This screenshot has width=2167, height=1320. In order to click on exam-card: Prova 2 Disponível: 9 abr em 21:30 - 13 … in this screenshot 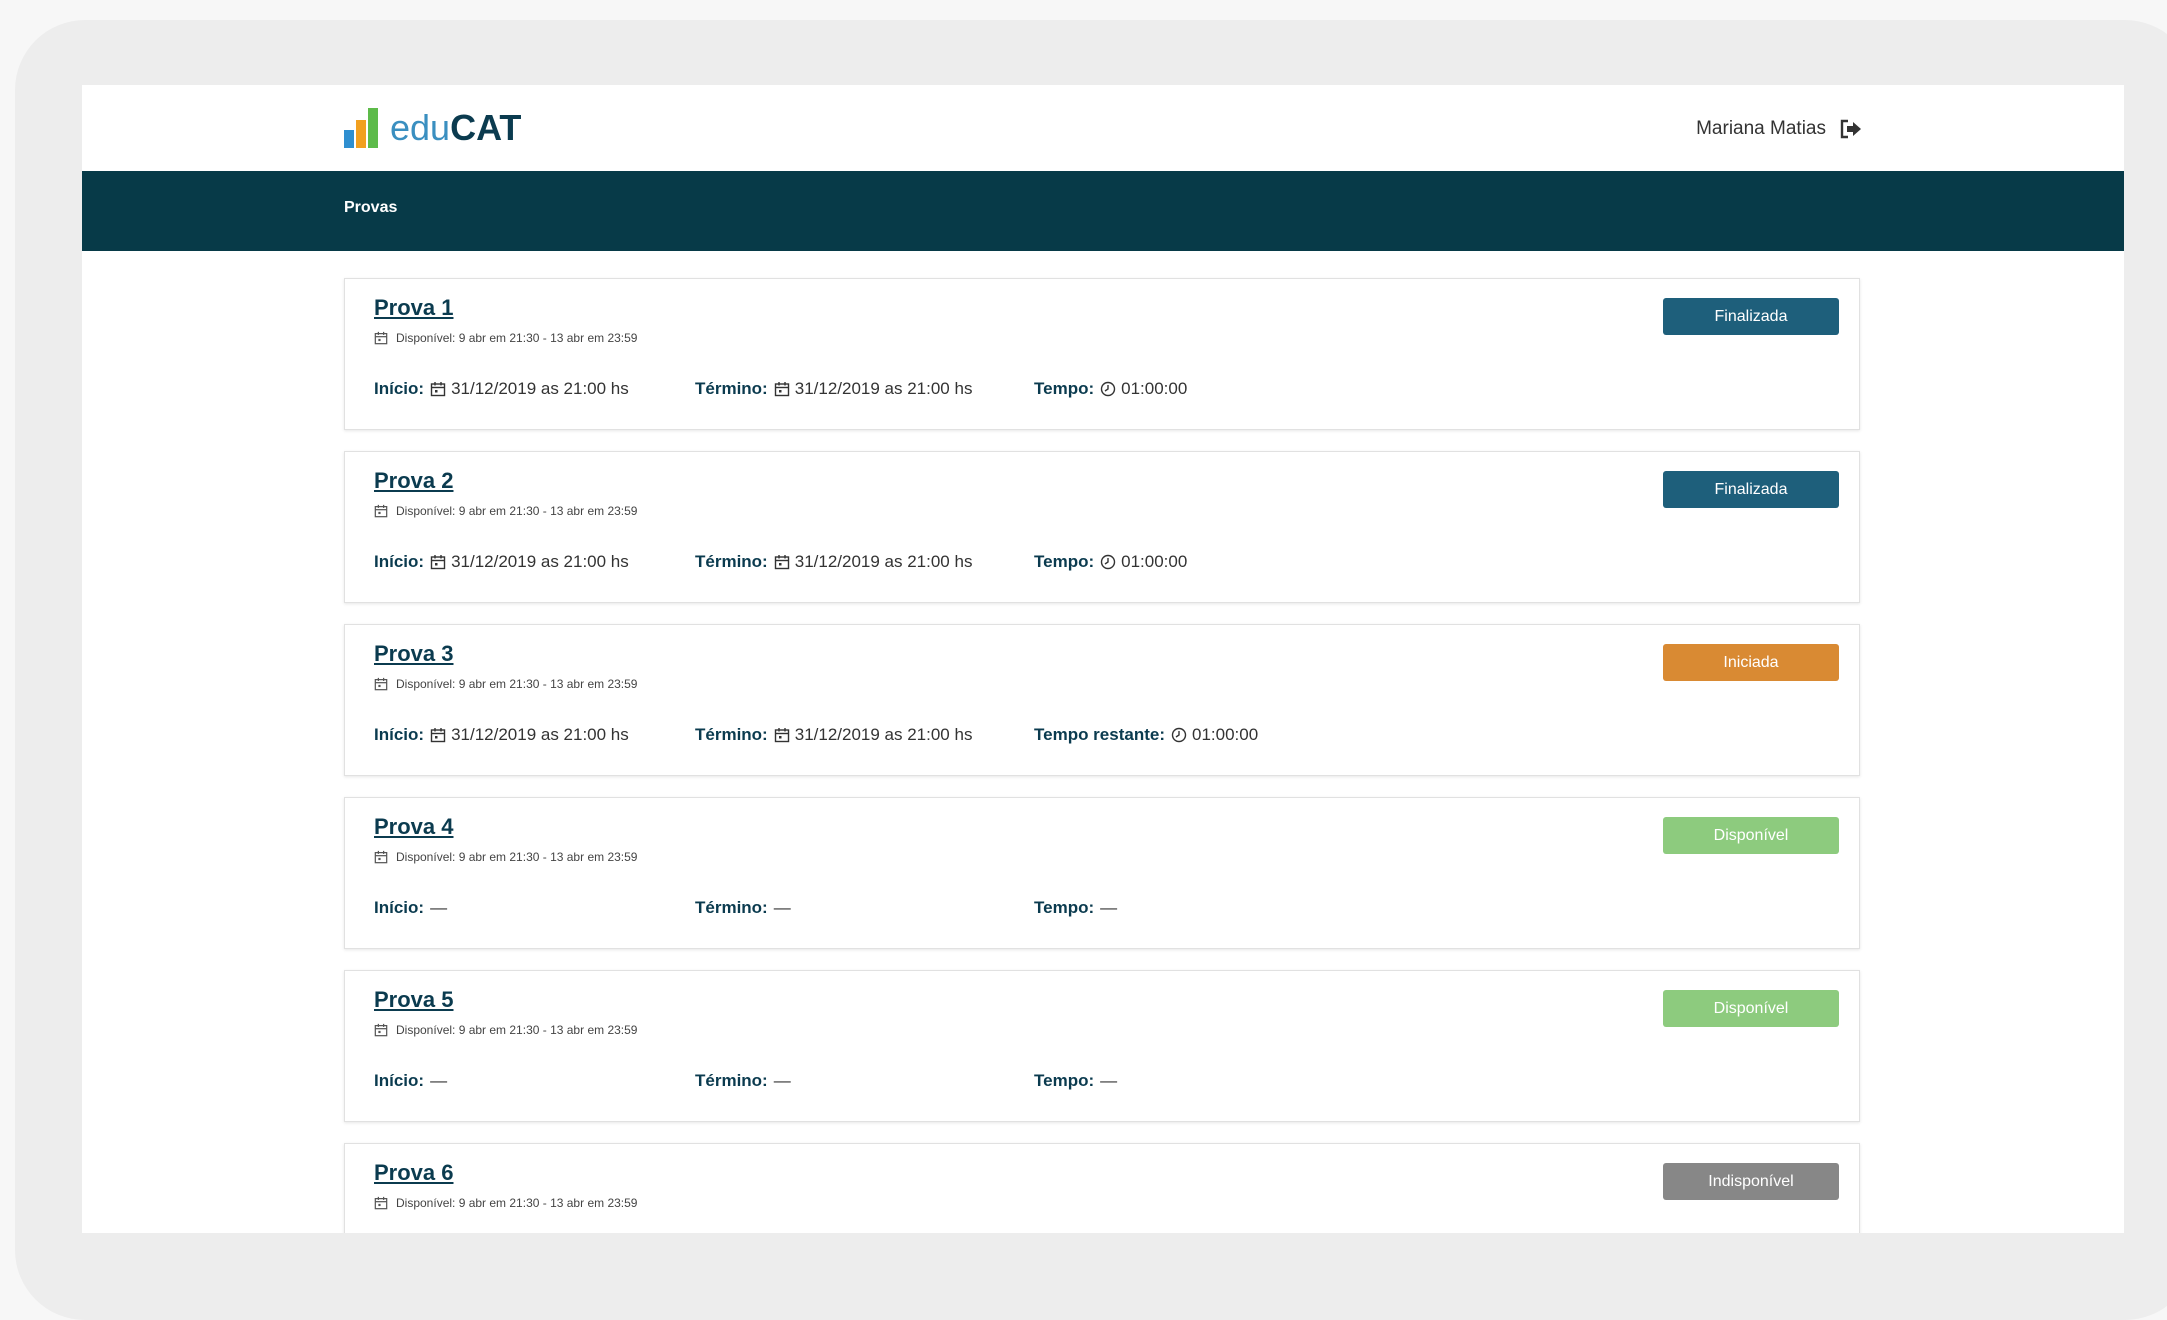, I will do `click(1102, 527)`.